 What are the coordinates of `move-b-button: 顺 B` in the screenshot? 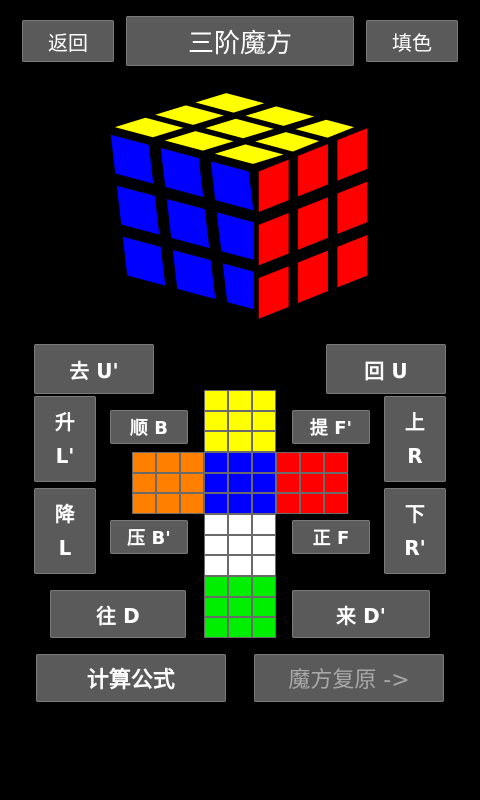 It's located at (149, 427).